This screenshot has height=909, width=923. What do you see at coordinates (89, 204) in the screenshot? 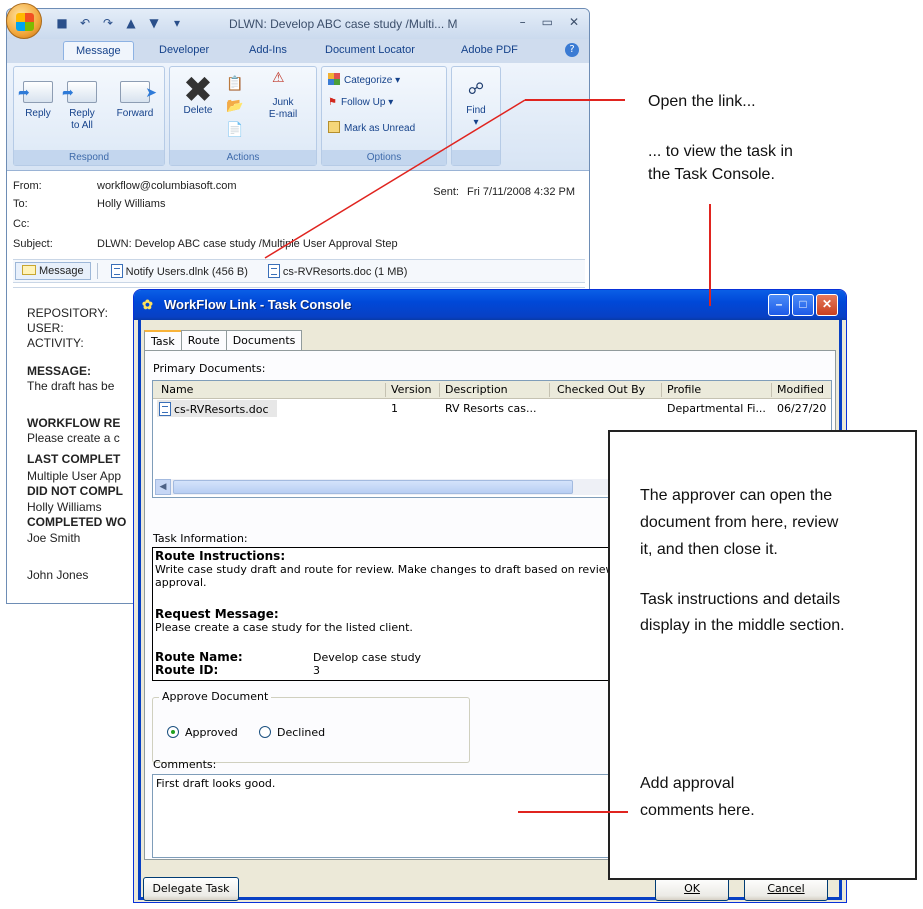
I see `to-row: To: Holly Williams` at bounding box center [89, 204].